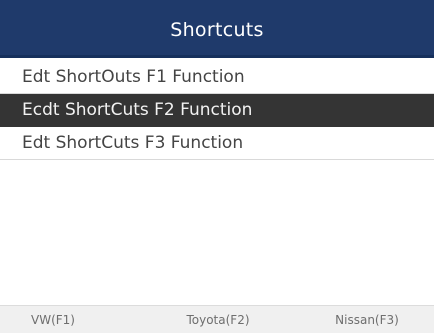  Describe the element at coordinates (53, 319) in the screenshot. I see `f1-shortcut-button: VW(F1)` at that location.